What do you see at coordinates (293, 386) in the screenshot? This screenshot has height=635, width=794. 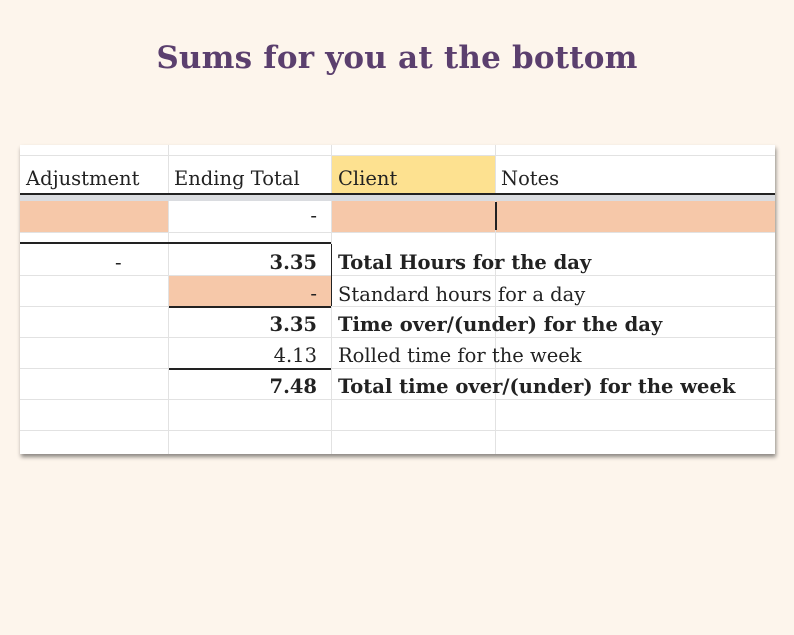 I see `weekly-over-under-value: 7.48` at bounding box center [293, 386].